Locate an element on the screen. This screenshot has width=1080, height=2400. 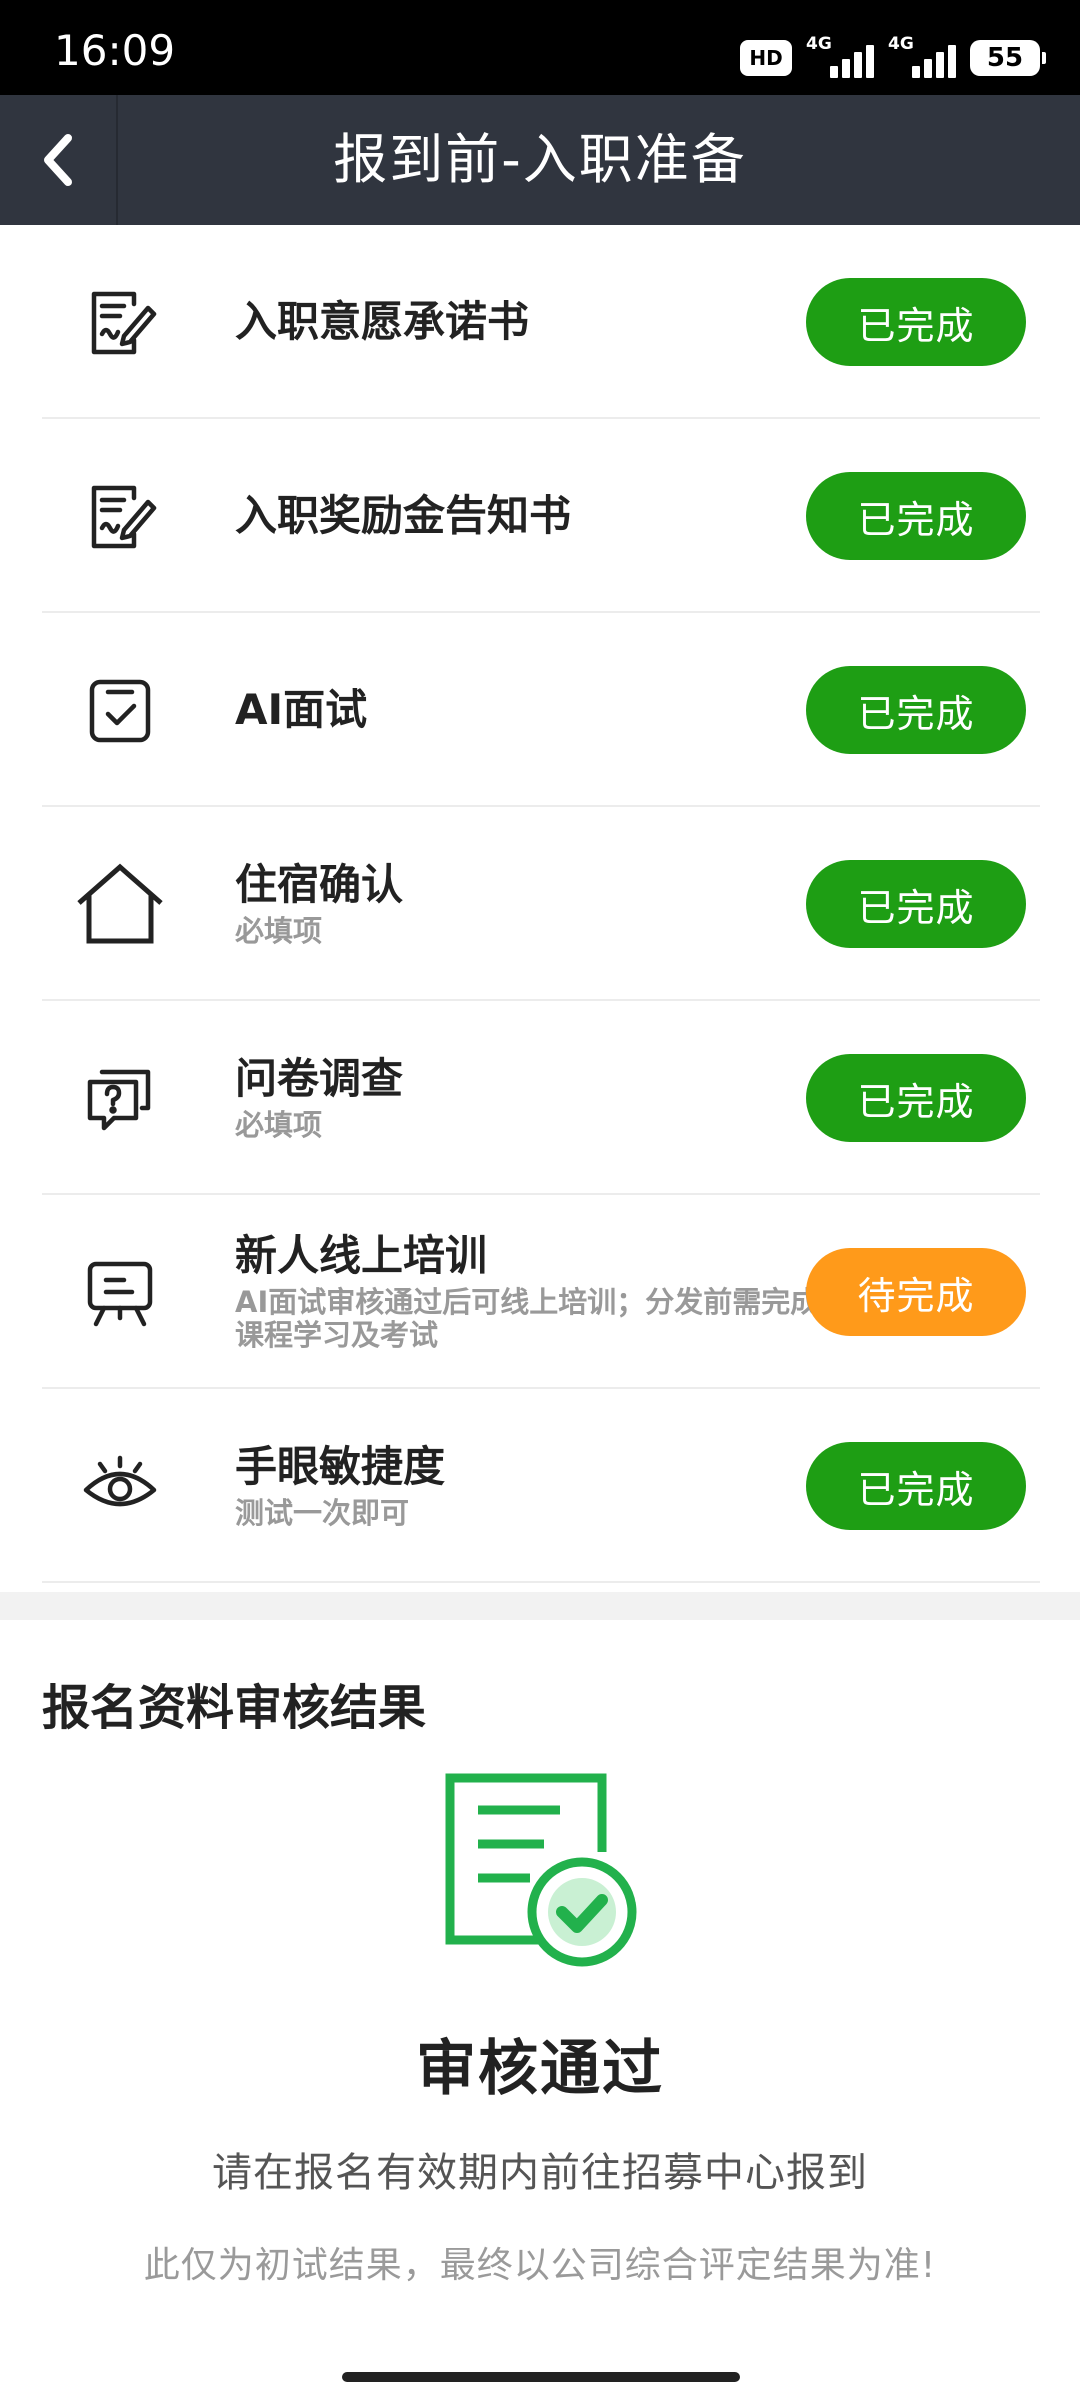
task-row-accommodation: 住宿确认 必填项 已完成 is located at coordinates (541, 904).